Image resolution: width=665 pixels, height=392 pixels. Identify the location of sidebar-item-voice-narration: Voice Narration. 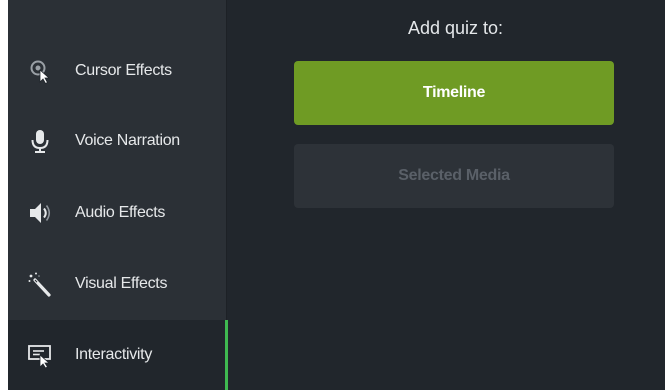
(117, 141).